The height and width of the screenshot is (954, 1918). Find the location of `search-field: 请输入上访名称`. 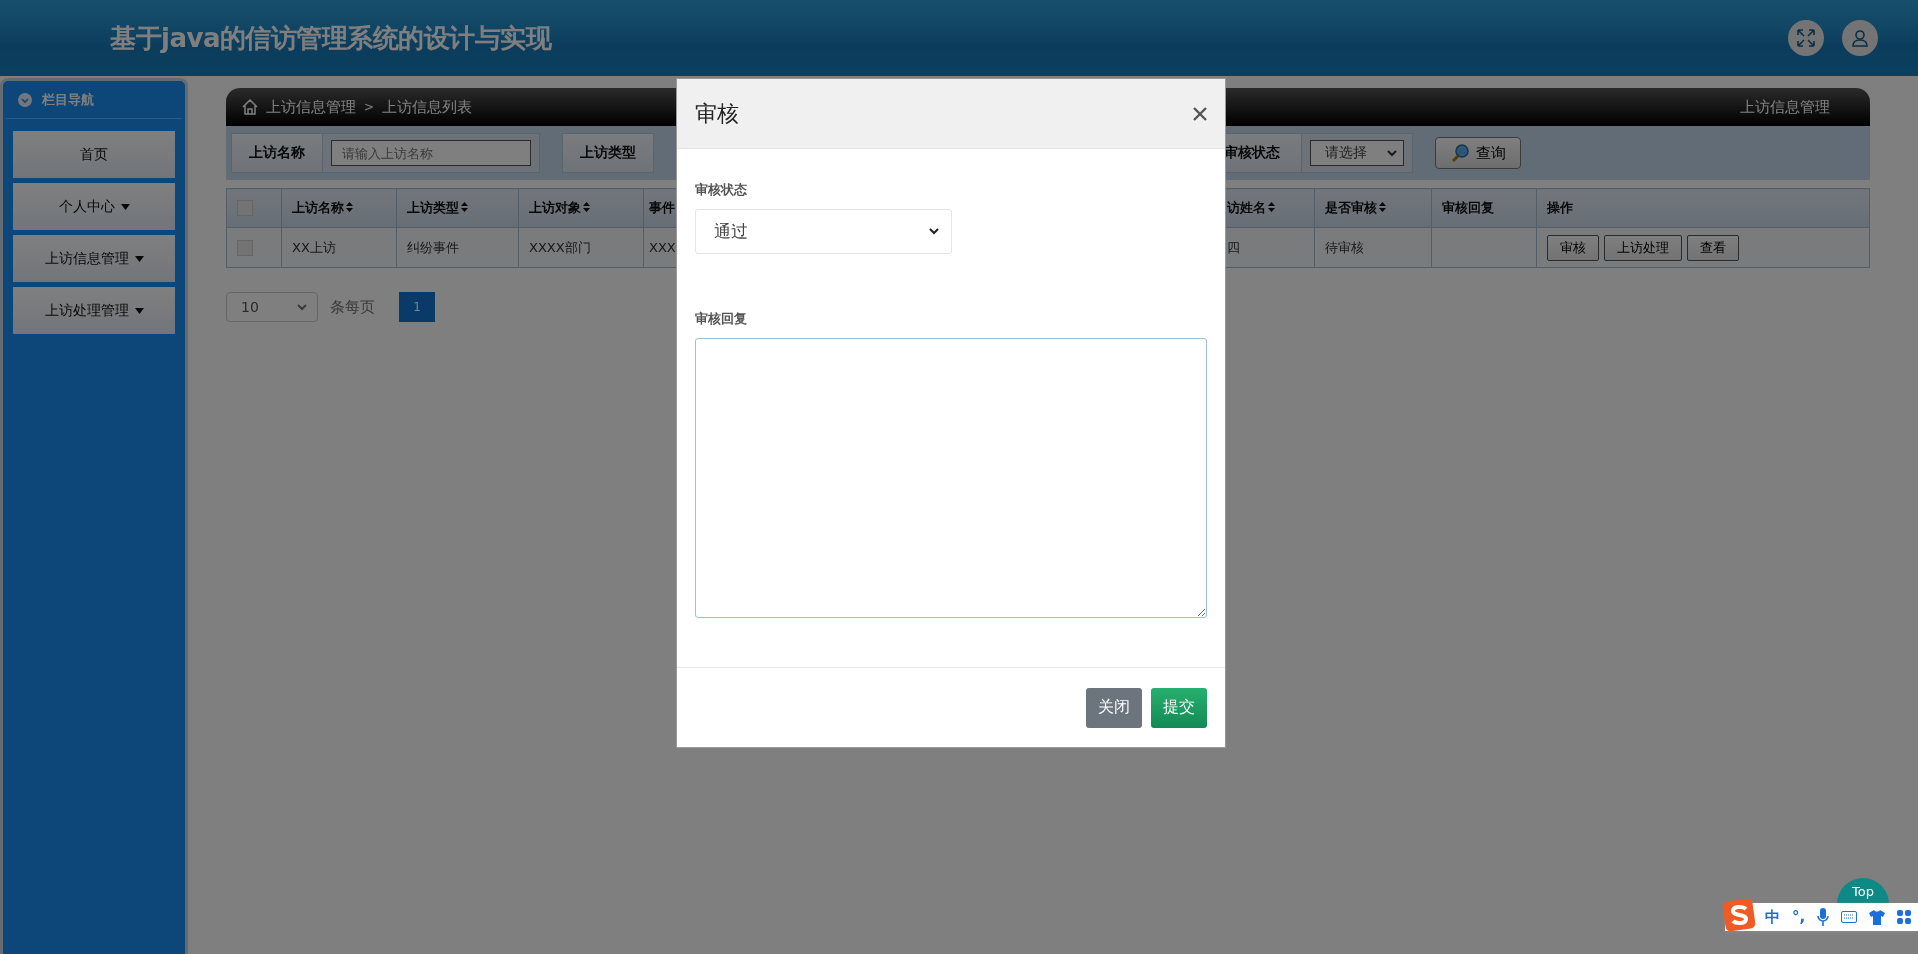

search-field: 请输入上访名称 is located at coordinates (431, 153).